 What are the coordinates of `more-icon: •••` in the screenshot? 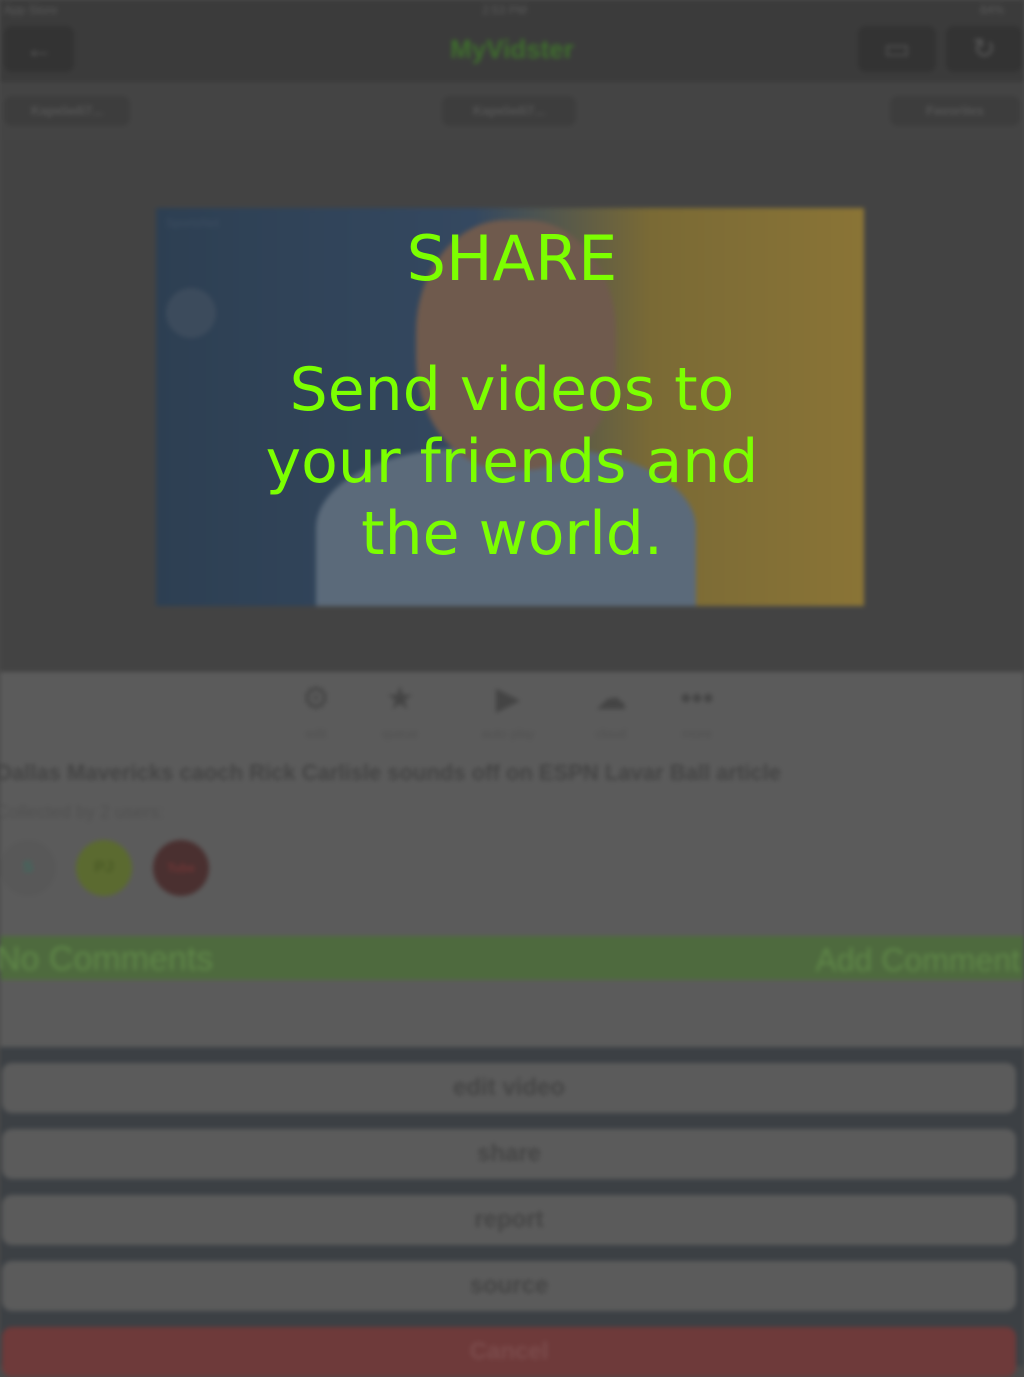 It's located at (697, 698).